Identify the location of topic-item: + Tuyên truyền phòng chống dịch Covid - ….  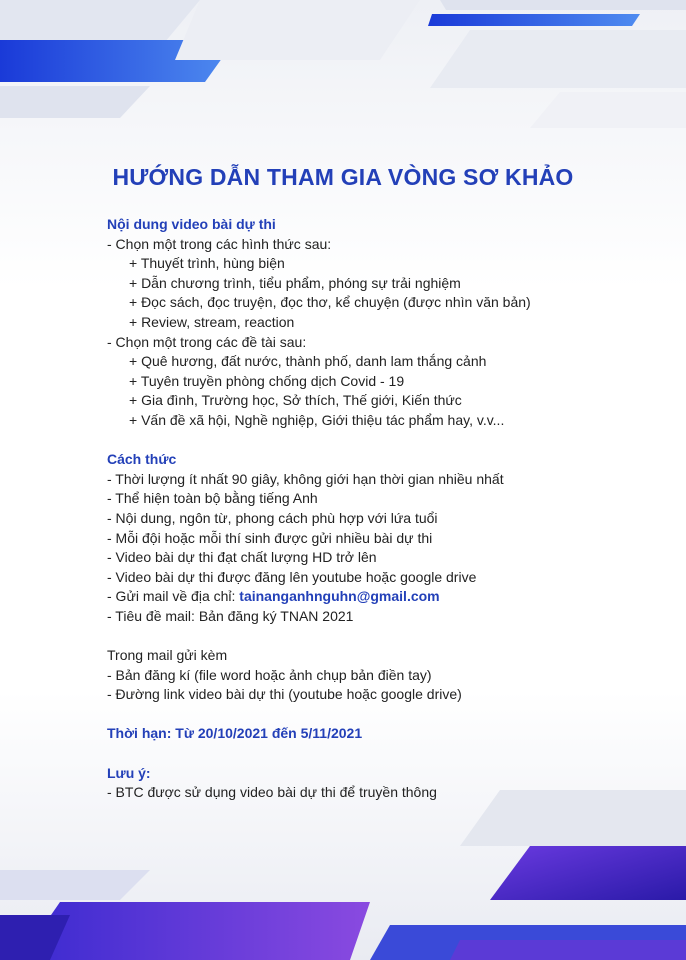
(267, 380).